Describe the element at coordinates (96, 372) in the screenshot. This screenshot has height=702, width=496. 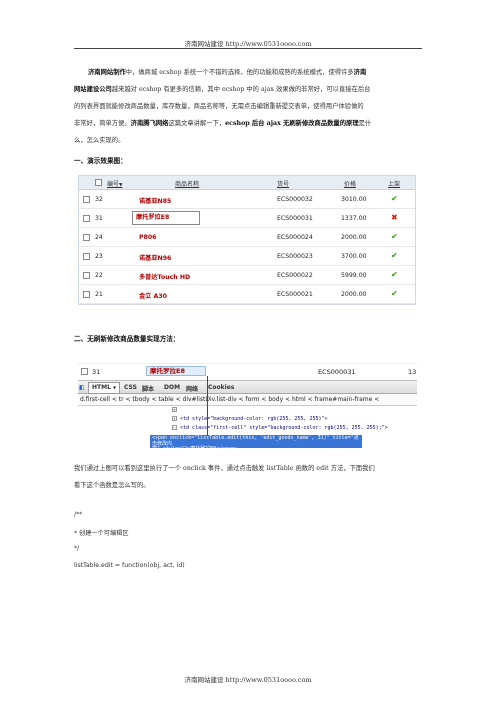
I see `row-id: 31` at that location.